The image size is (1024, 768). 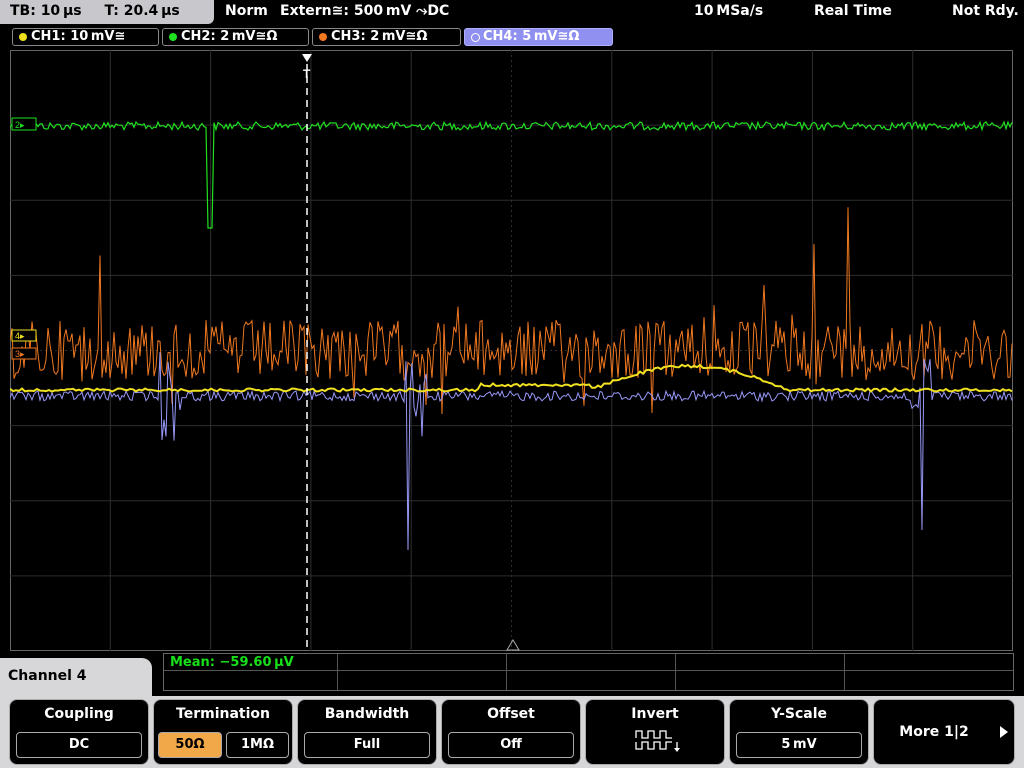 I want to click on acquisition-state: Not Rdy., so click(x=985, y=11).